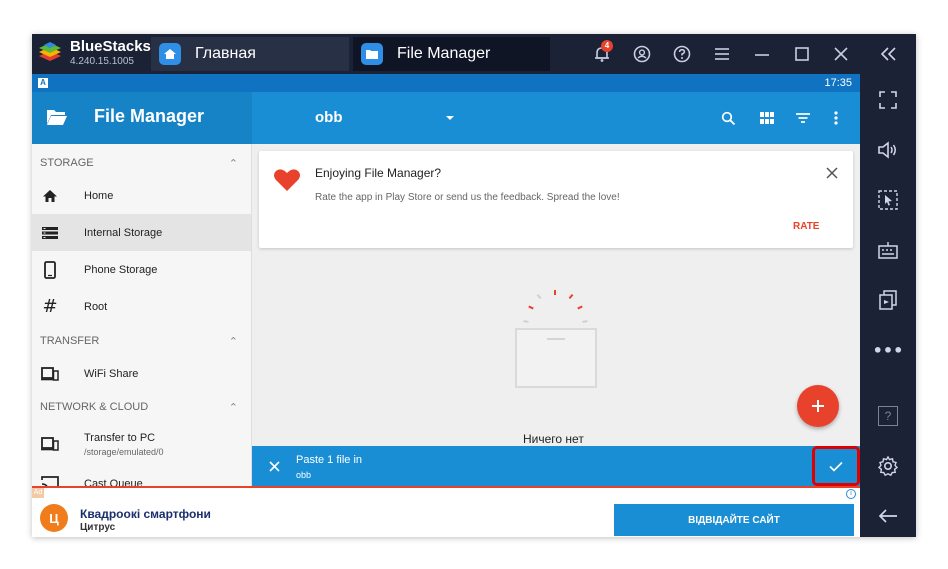 This screenshot has width=948, height=569. Describe the element at coordinates (836, 466) in the screenshot. I see `confirm-paste-button` at that location.